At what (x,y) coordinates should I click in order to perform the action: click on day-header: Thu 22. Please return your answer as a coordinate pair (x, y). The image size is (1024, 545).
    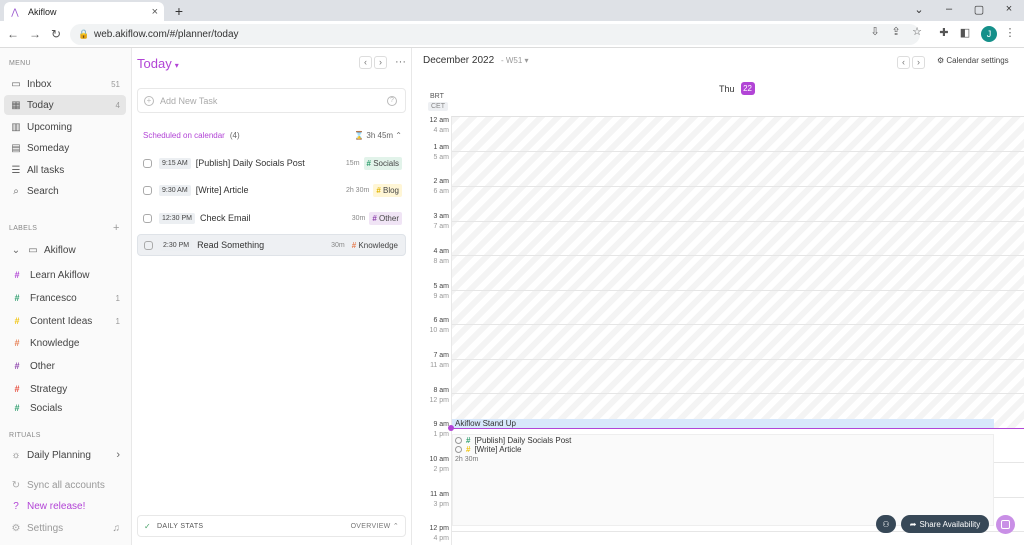
    Looking at the image, I should click on (737, 88).